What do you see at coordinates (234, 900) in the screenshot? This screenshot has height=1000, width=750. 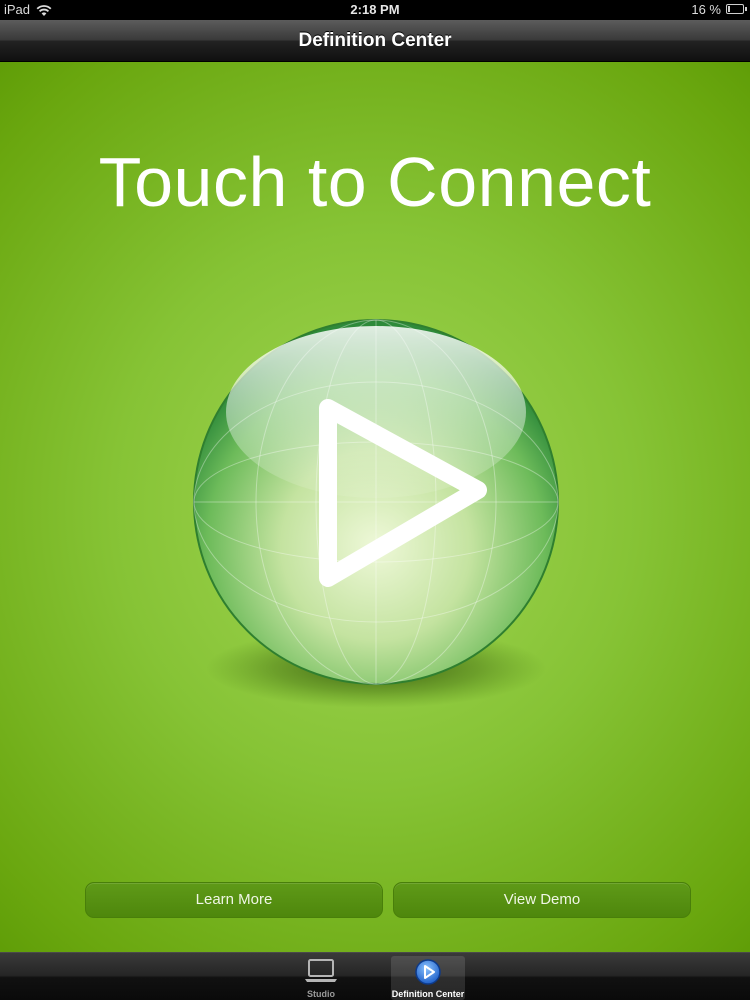 I see `learn-more-button: Learn More` at bounding box center [234, 900].